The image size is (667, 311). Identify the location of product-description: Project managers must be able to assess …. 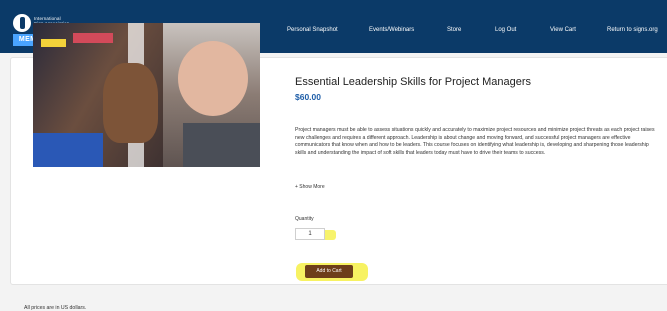
(475, 141).